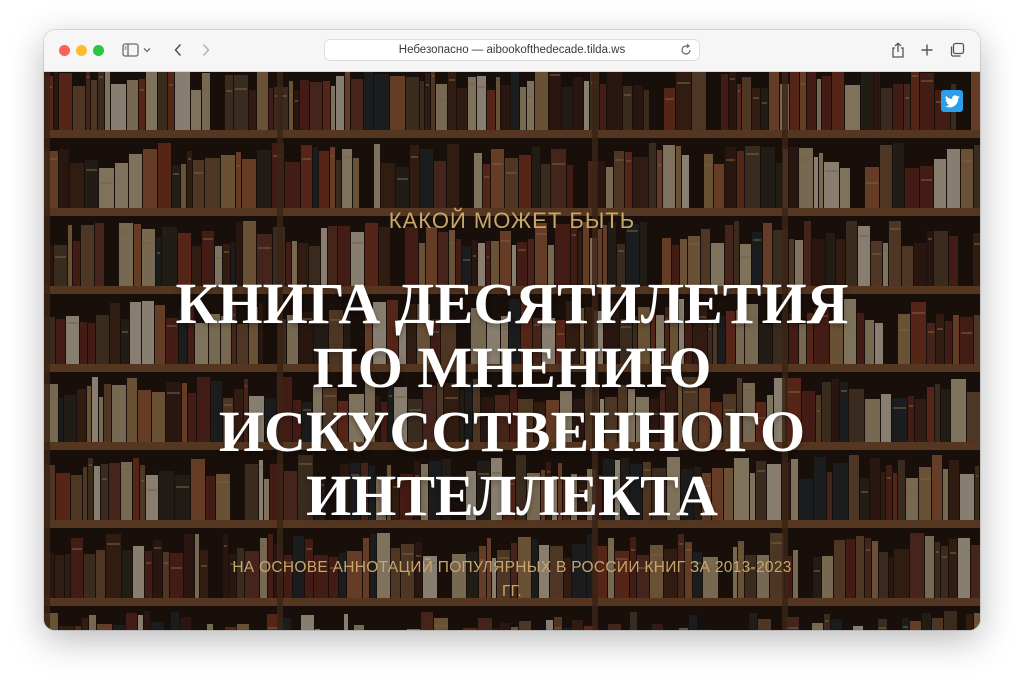 The width and height of the screenshot is (1024, 690). What do you see at coordinates (206, 50) in the screenshot?
I see `forward-icon` at bounding box center [206, 50].